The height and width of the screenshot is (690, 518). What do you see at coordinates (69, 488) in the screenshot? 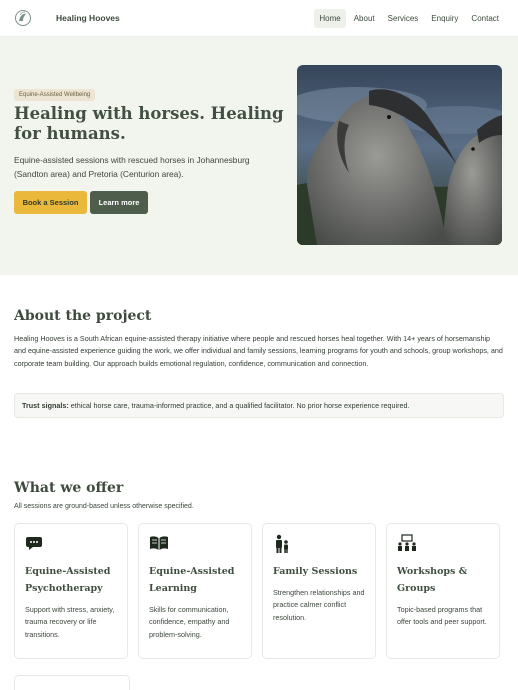
I see `offer-title: What we offer` at bounding box center [69, 488].